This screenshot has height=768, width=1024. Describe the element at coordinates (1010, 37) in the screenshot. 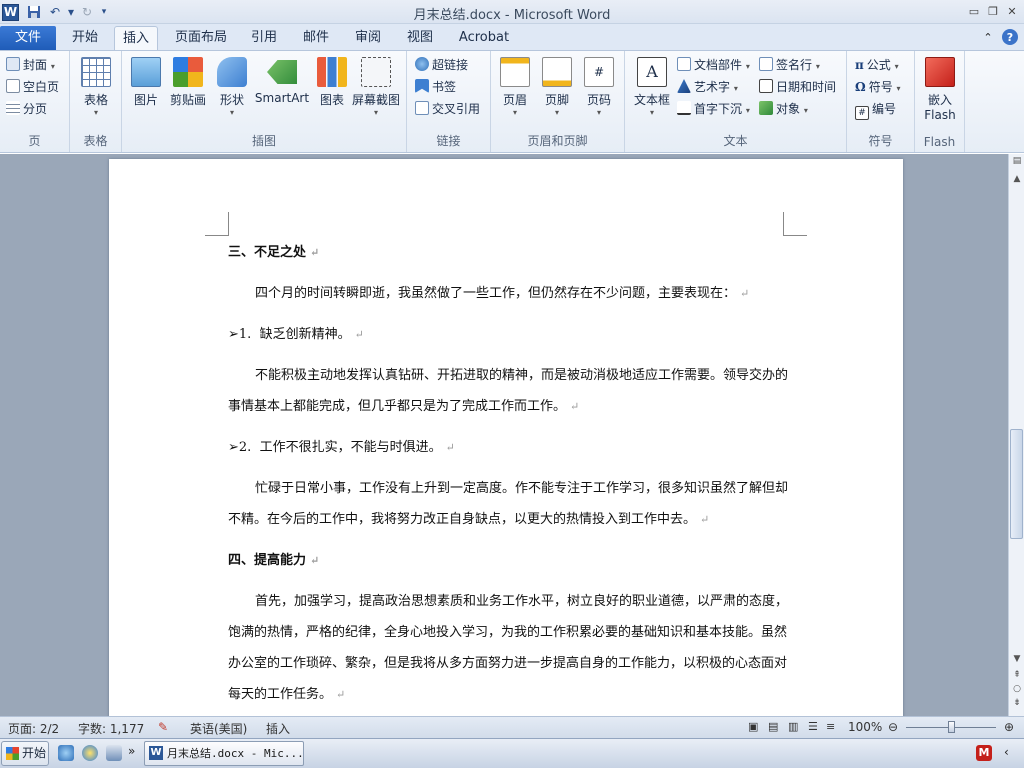

I see `help-icon: ?` at that location.